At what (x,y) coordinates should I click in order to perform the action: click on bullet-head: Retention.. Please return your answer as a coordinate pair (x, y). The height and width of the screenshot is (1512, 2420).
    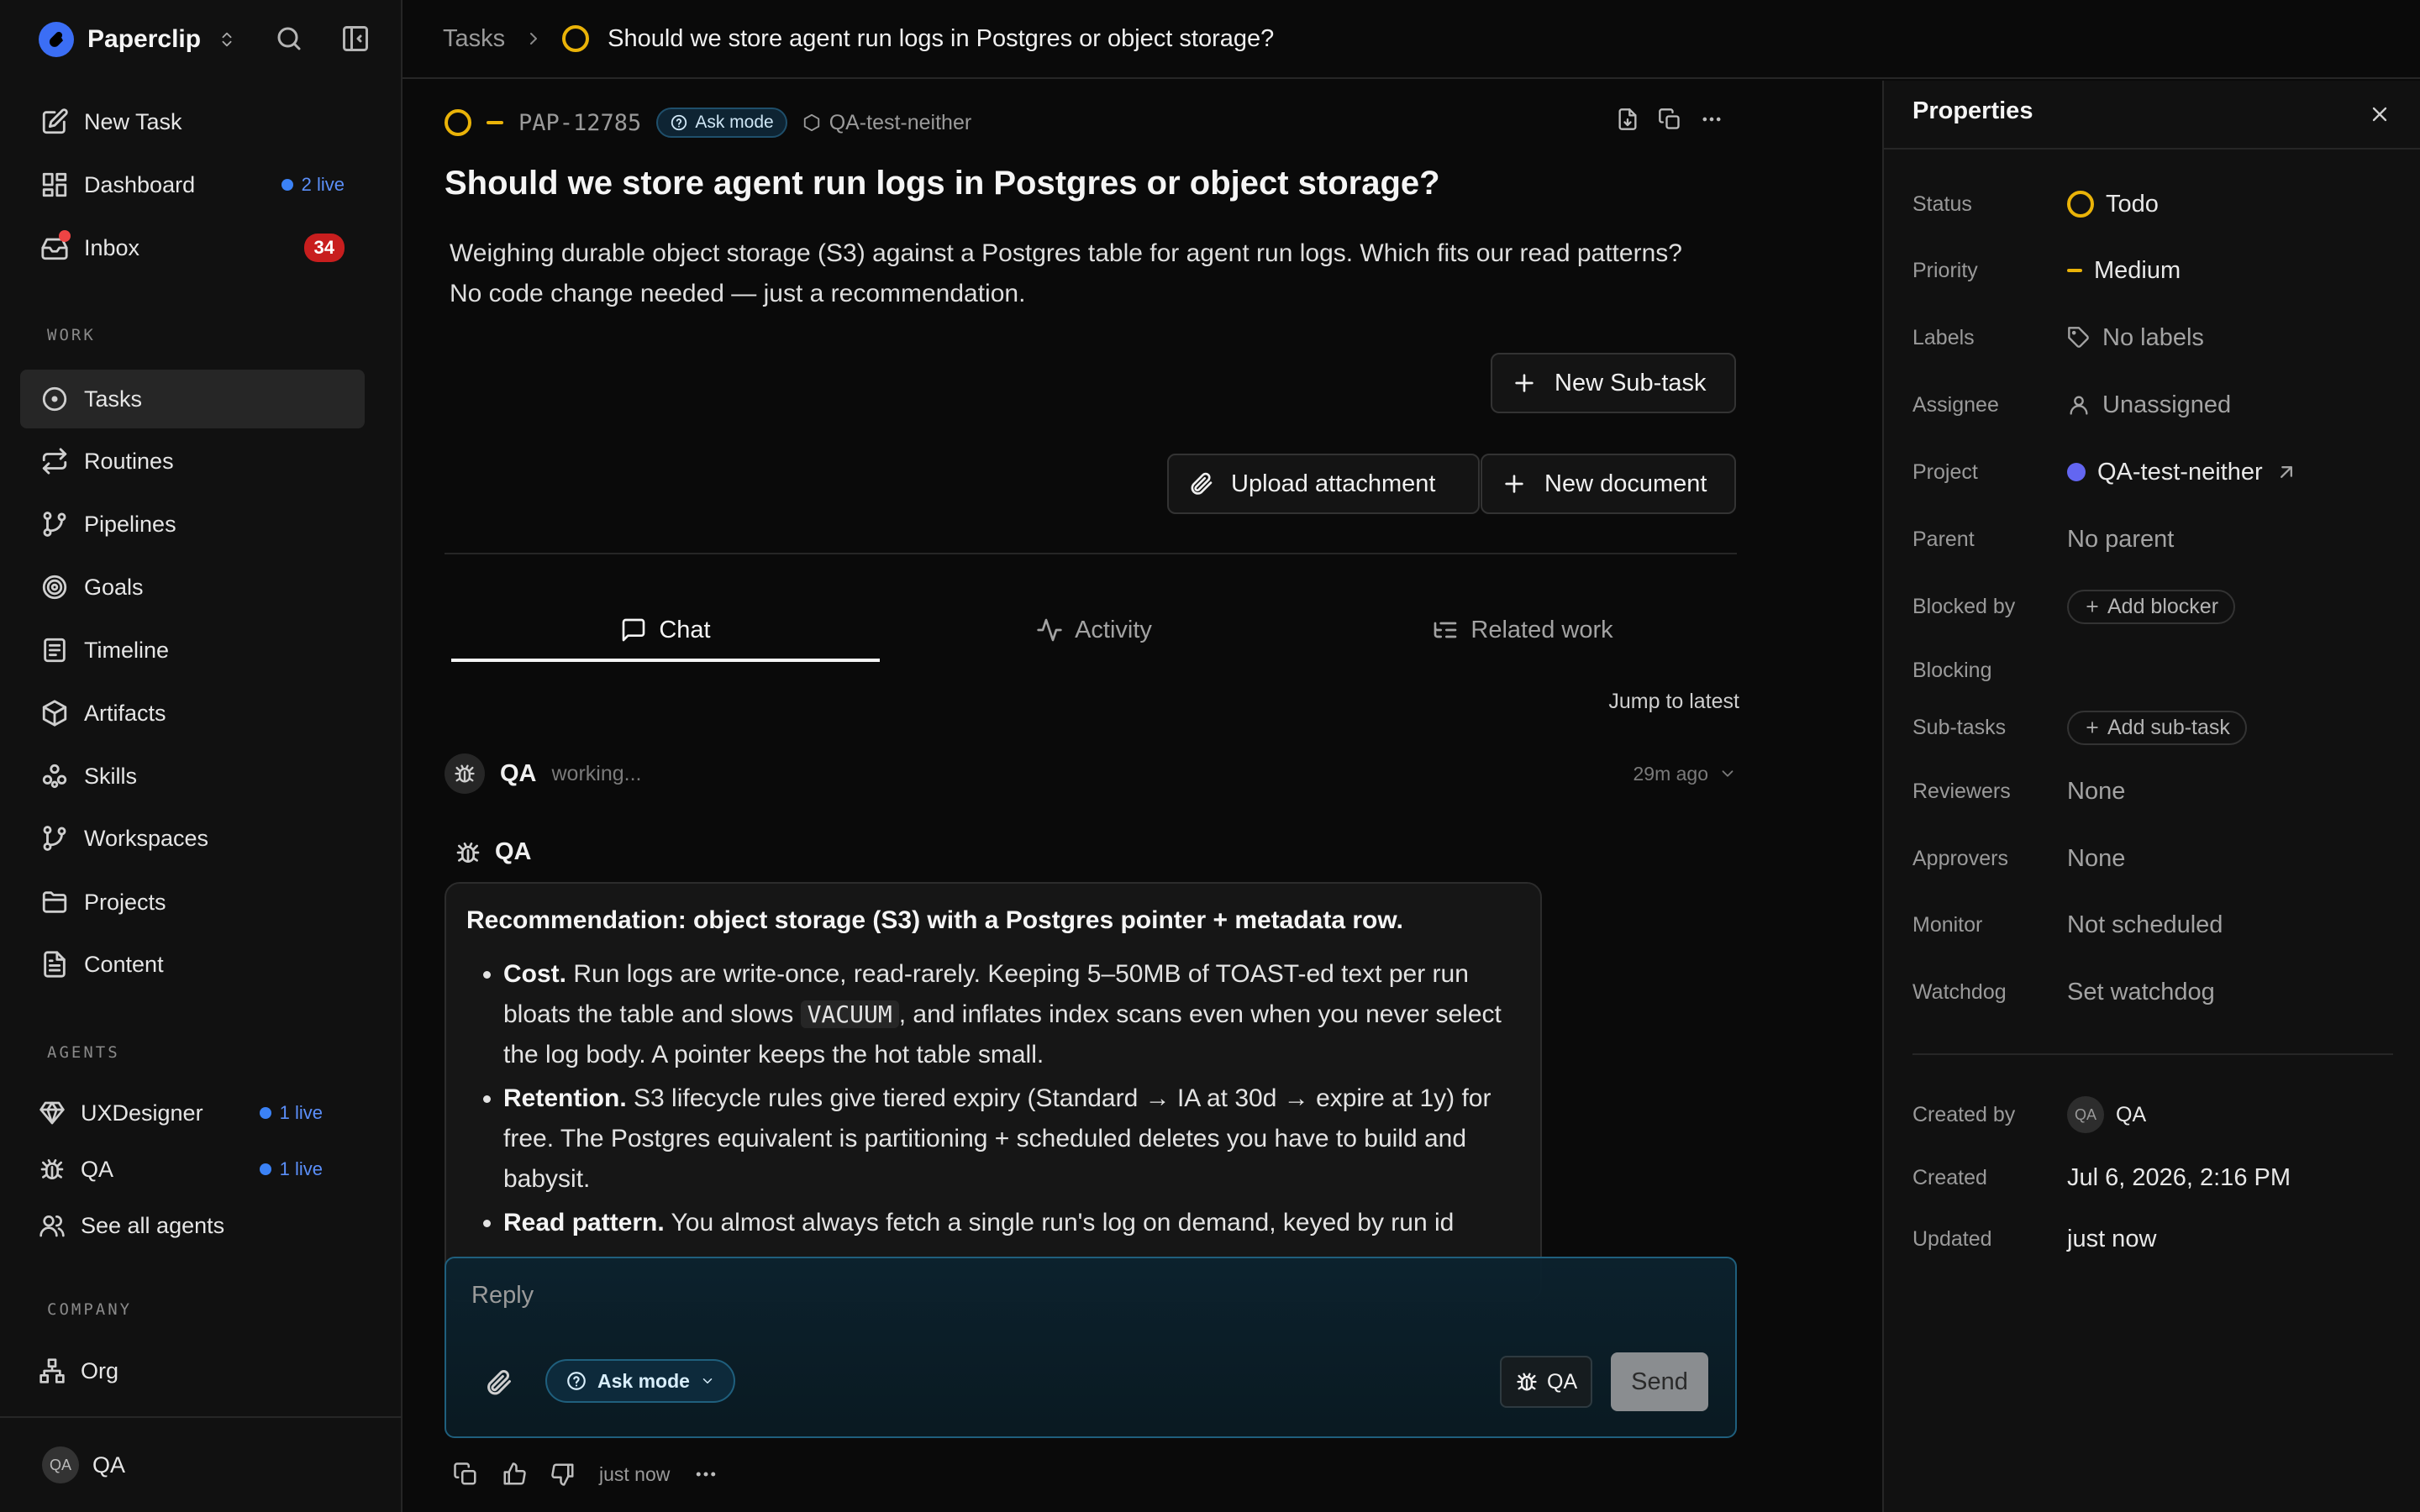
    Looking at the image, I should click on (565, 1098).